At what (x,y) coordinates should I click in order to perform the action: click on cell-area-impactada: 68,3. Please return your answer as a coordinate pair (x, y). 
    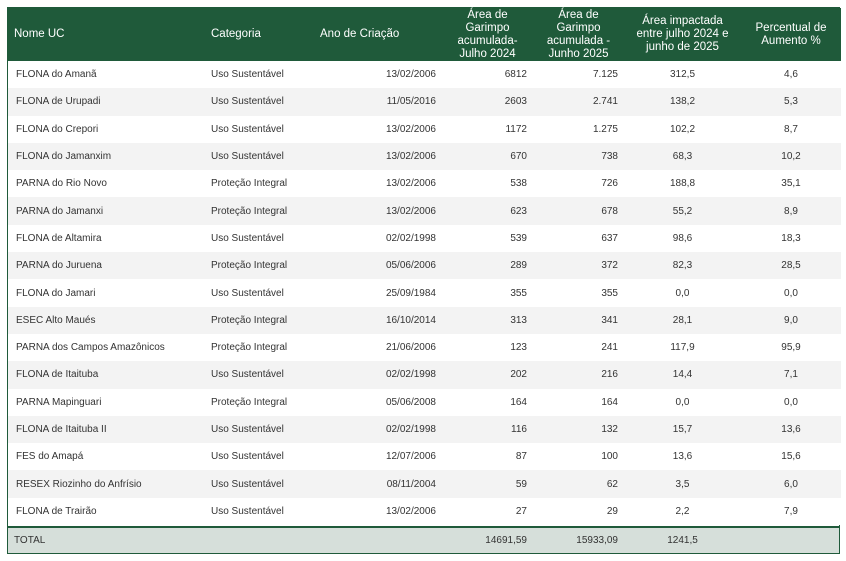
    Looking at the image, I should click on (682, 156).